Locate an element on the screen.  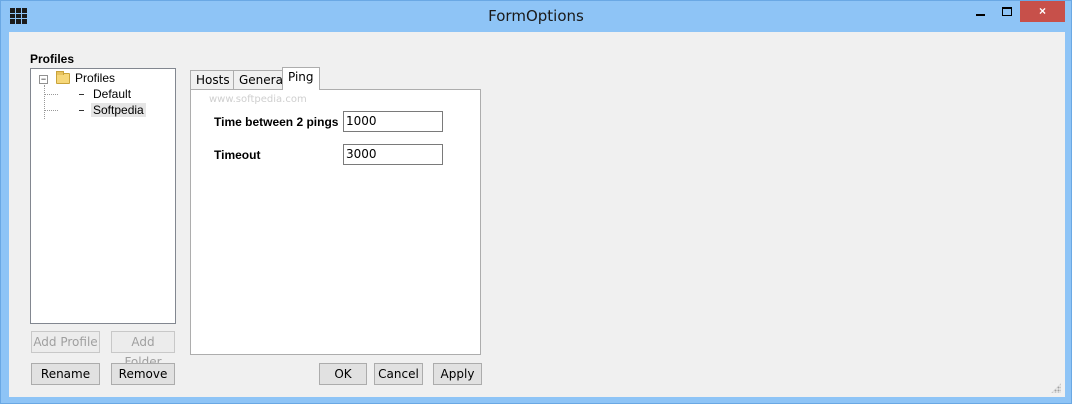
profiles-label: Profiles is located at coordinates (52, 59).